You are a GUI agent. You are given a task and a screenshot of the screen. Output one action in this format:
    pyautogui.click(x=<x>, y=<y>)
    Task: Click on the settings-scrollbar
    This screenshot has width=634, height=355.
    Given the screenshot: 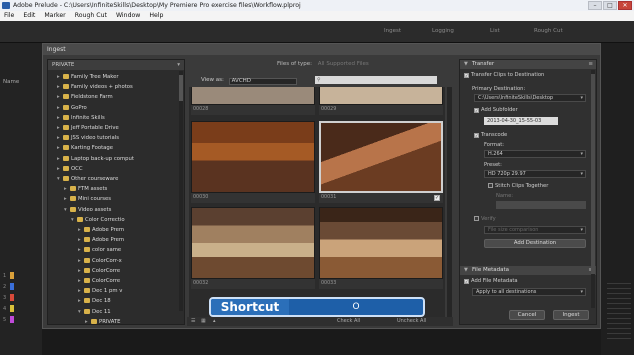 What is the action you would take?
    pyautogui.click(x=593, y=189)
    